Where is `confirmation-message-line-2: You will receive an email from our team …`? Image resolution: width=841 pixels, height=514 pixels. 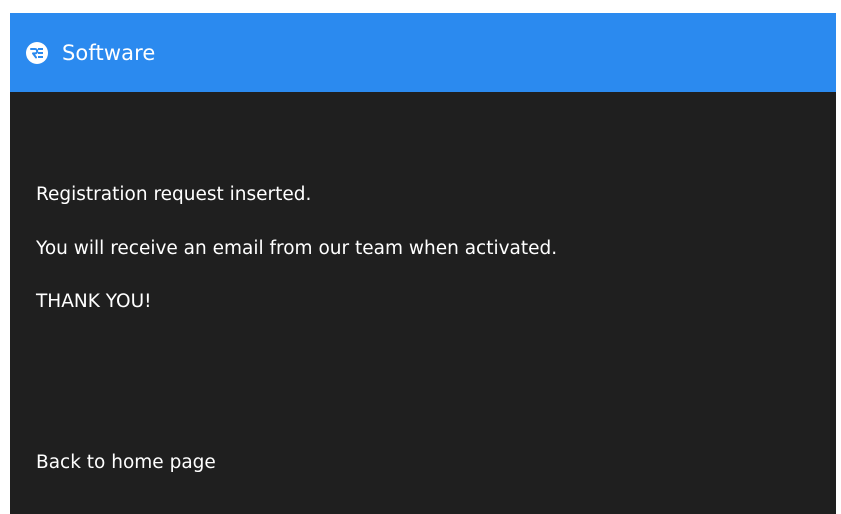
confirmation-message-line-2: You will receive an email from our team … is located at coordinates (297, 248).